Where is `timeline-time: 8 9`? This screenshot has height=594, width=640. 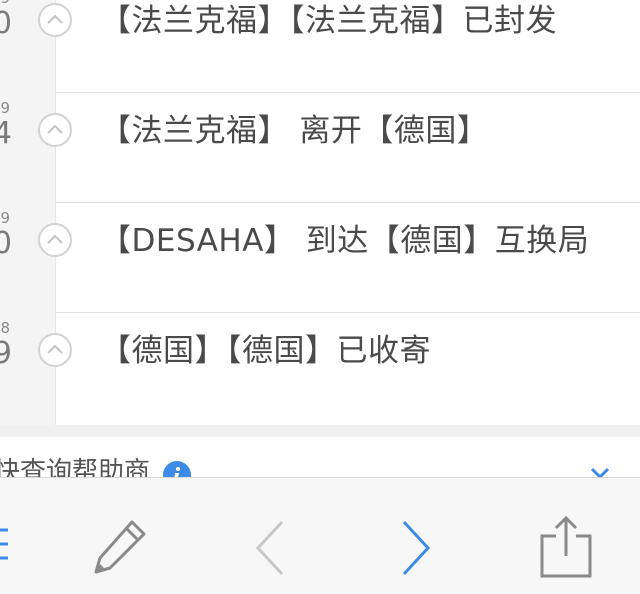
timeline-time: 8 9 is located at coordinates (28, 369).